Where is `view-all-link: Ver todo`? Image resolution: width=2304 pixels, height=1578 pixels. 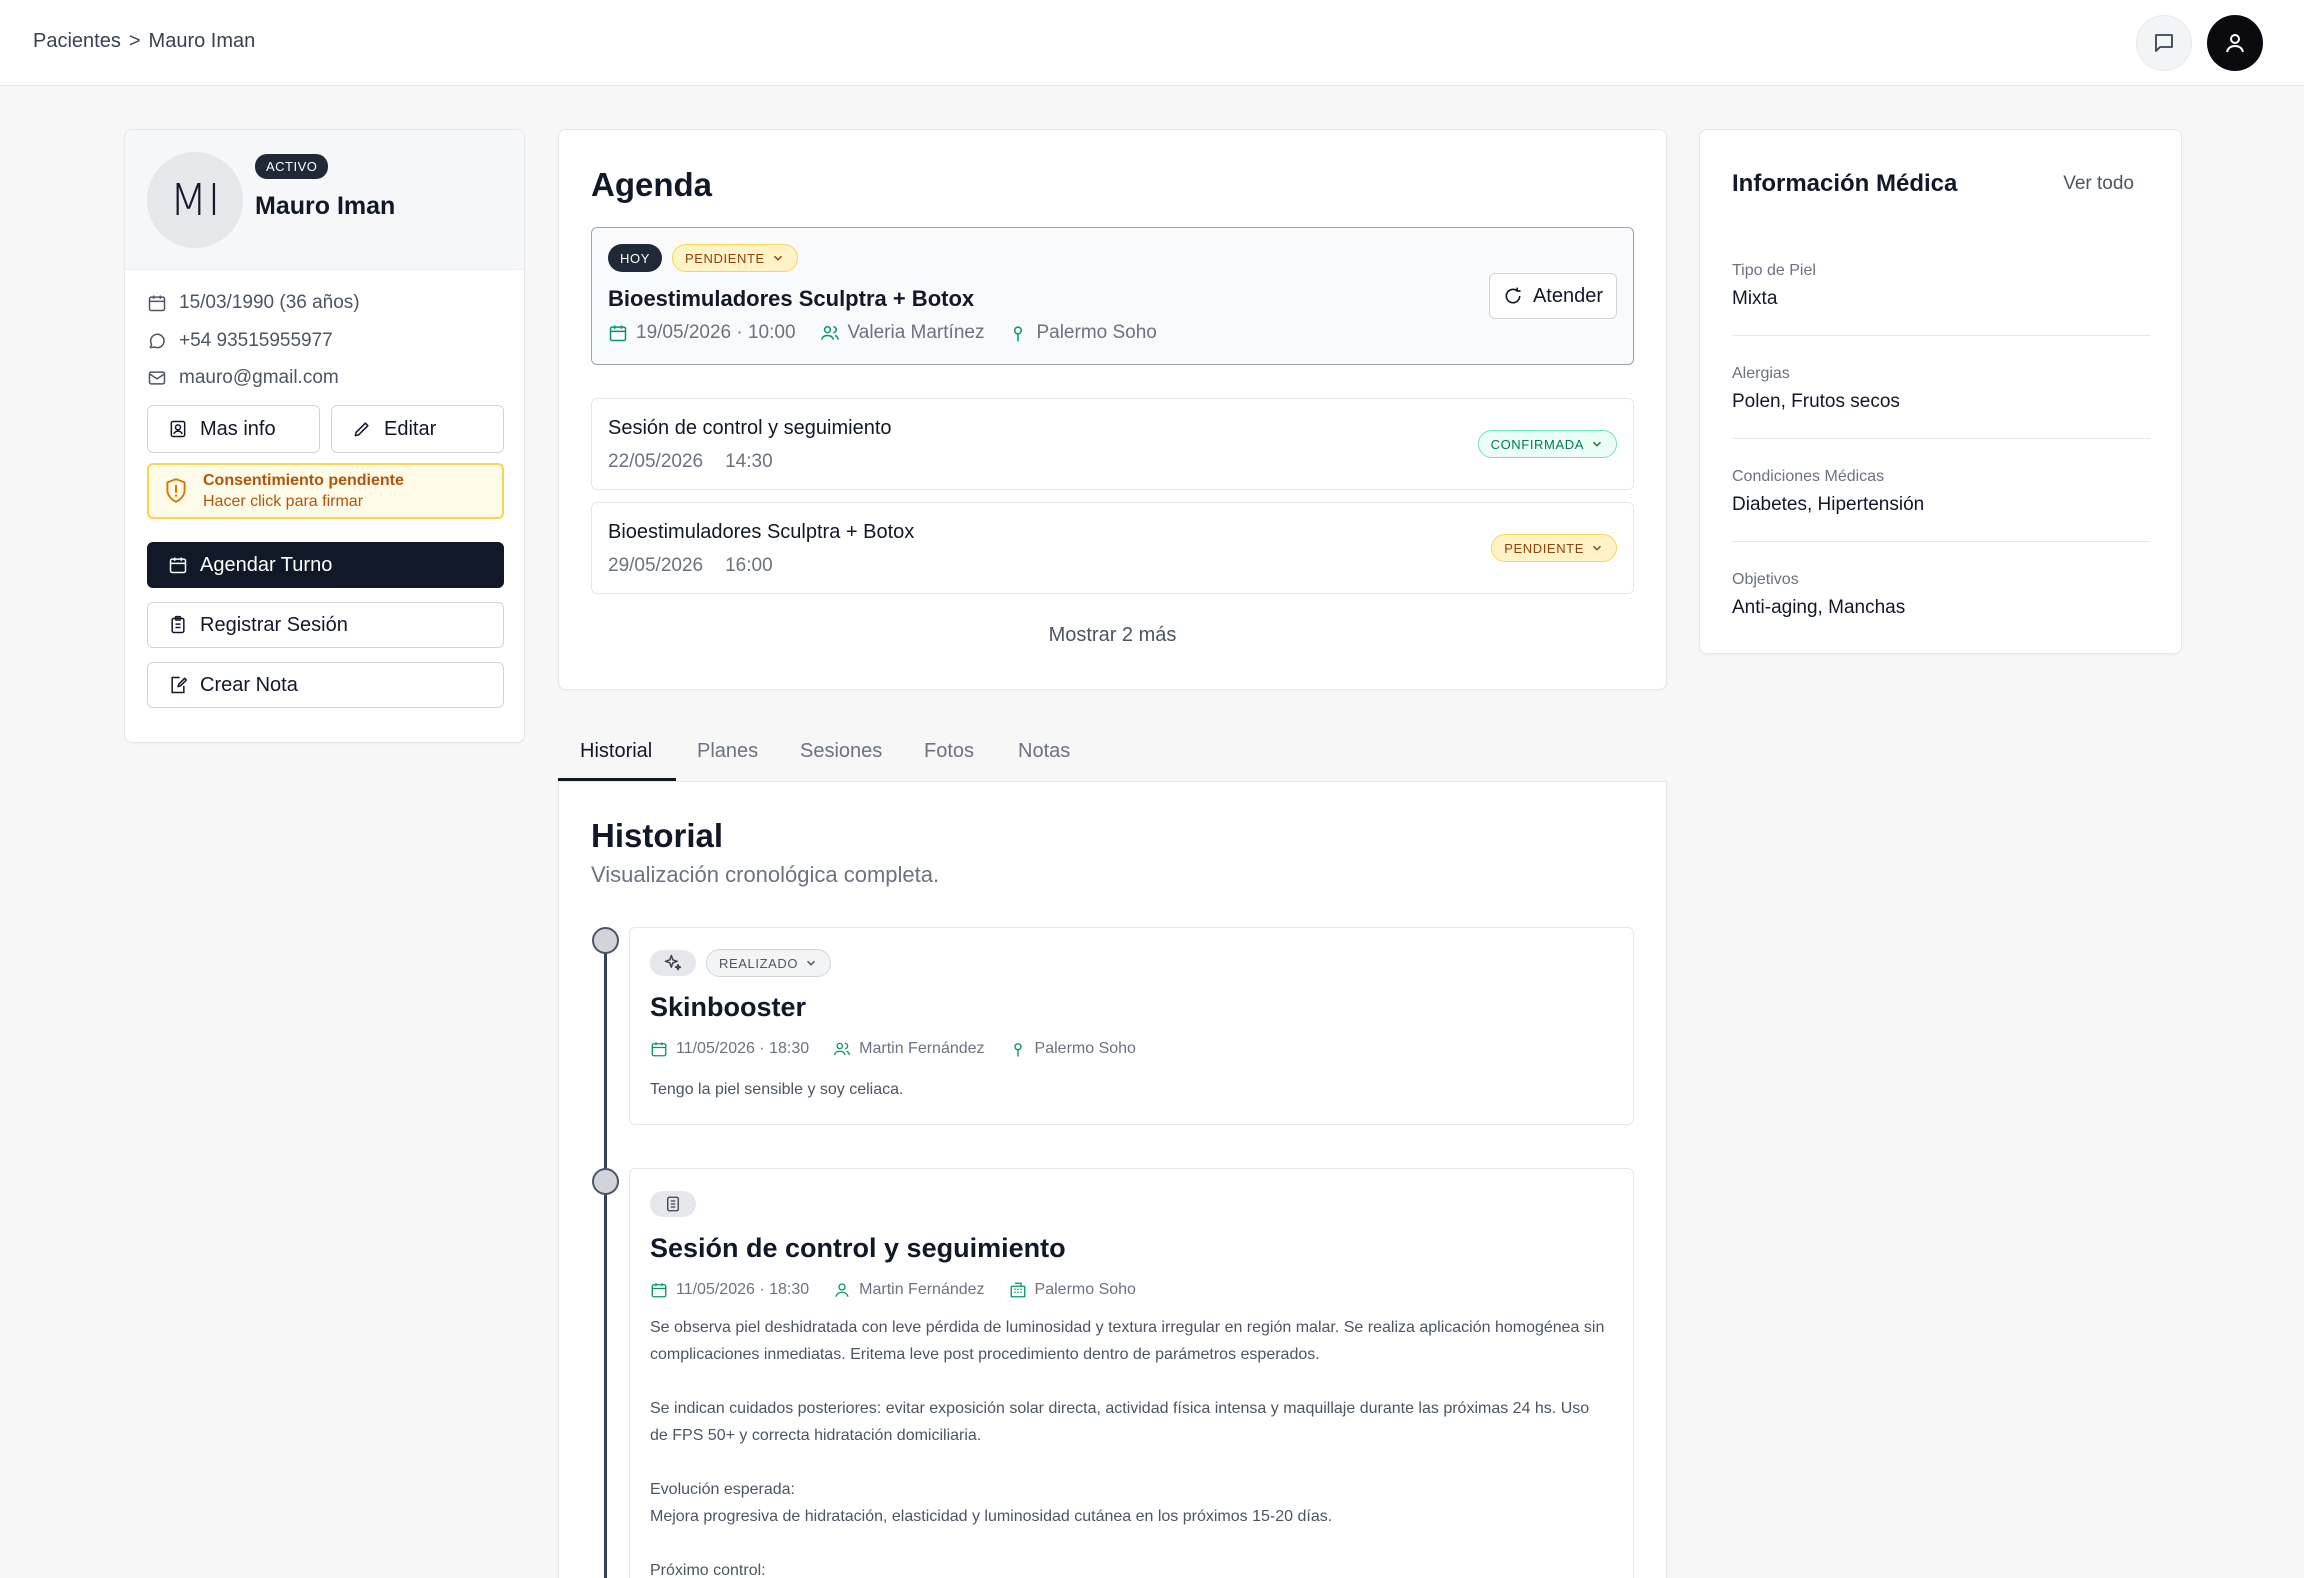 view-all-link: Ver todo is located at coordinates (2098, 184).